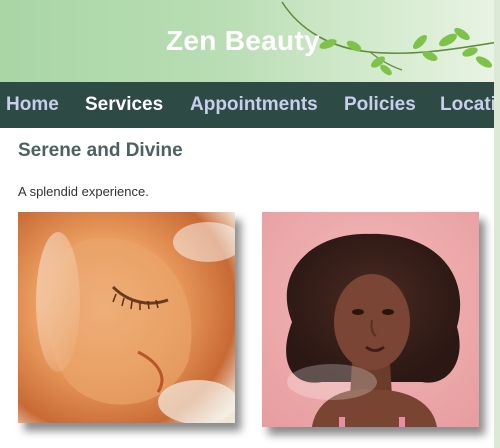  Describe the element at coordinates (243, 40) in the screenshot. I see `site-title: Zen Beauty` at that location.